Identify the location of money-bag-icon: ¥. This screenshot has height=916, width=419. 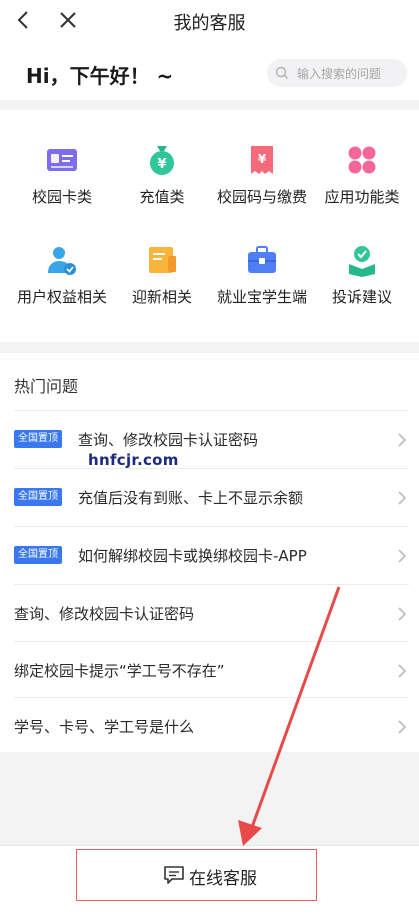
(162, 160).